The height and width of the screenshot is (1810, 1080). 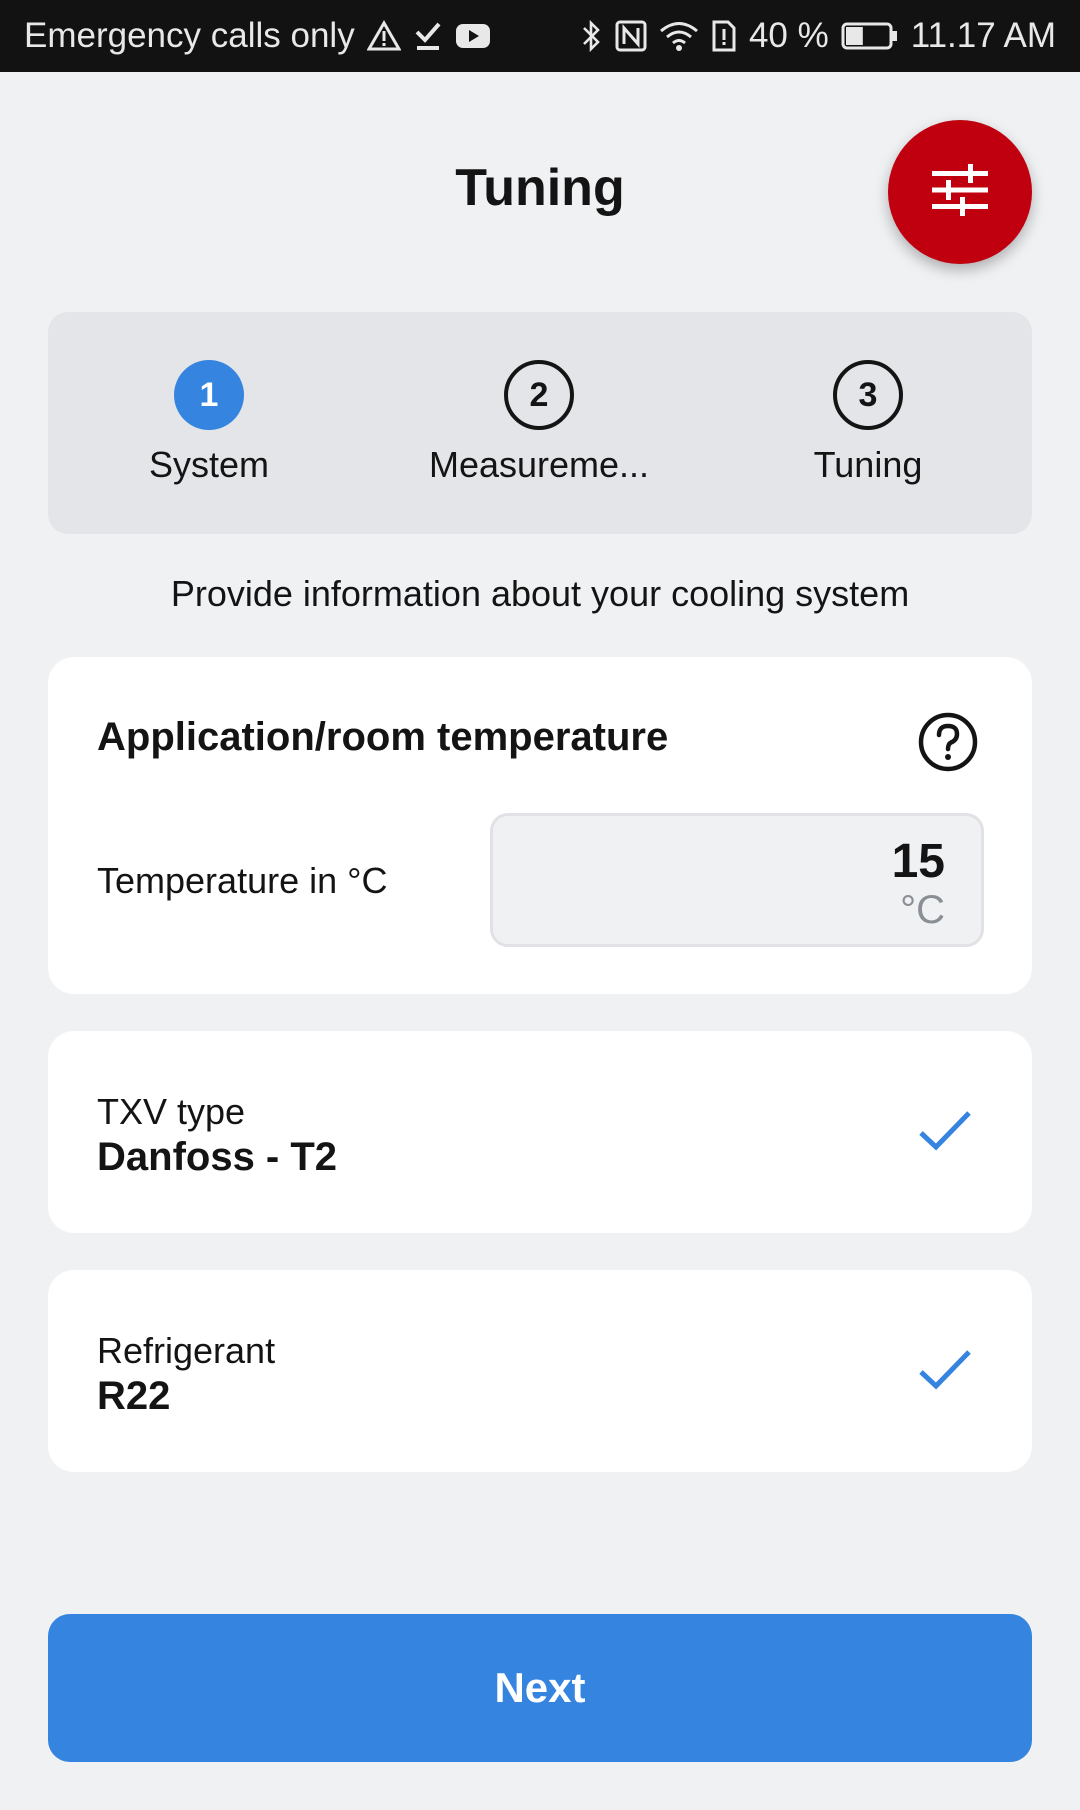 What do you see at coordinates (540, 1371) in the screenshot?
I see `refrigerant-card: Refrigerant R22` at bounding box center [540, 1371].